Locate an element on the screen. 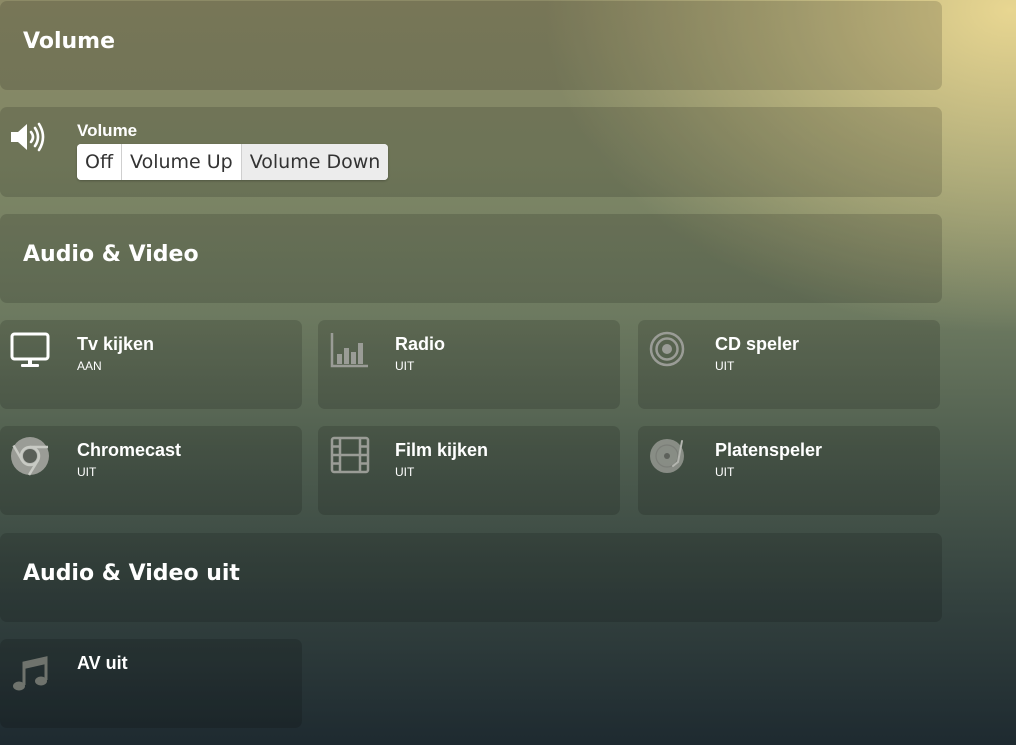 This screenshot has width=1016, height=745. device-tile-film: Film kijken UIT is located at coordinates (469, 470).